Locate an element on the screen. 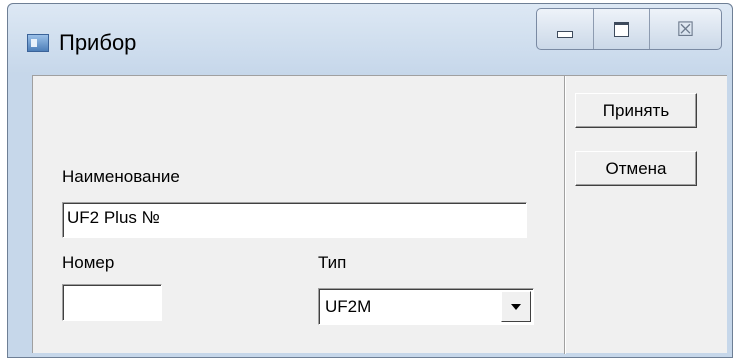 The width and height of the screenshot is (738, 362). name-input: UF2 Plus № is located at coordinates (294, 220).